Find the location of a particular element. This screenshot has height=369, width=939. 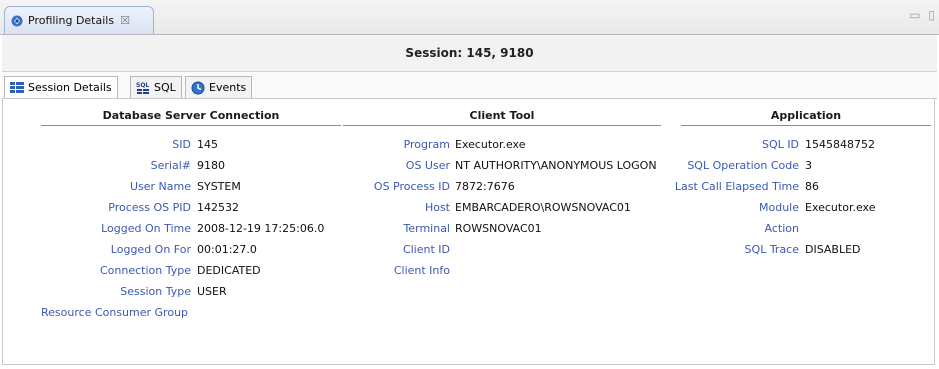

field-label: User Name is located at coordinates (160, 186).